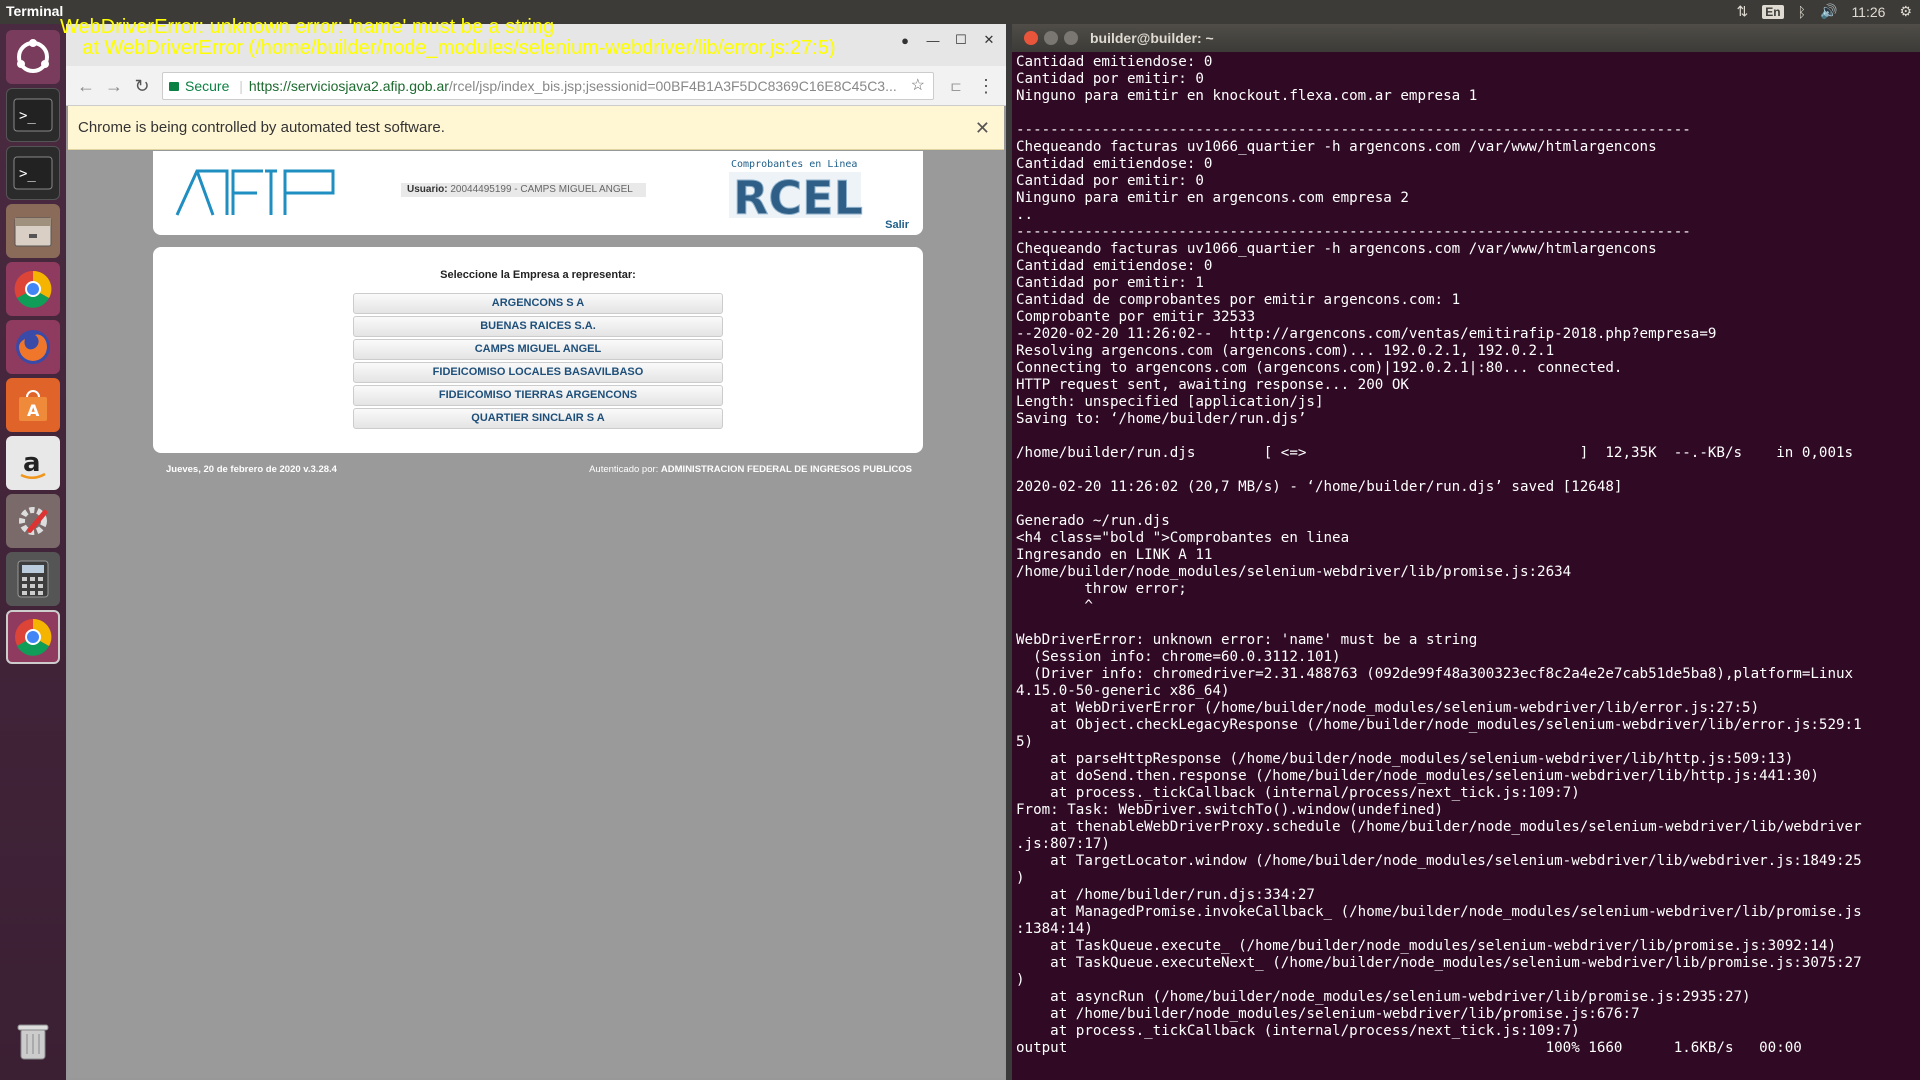  I want to click on amazon-icon: a, so click(33, 463).